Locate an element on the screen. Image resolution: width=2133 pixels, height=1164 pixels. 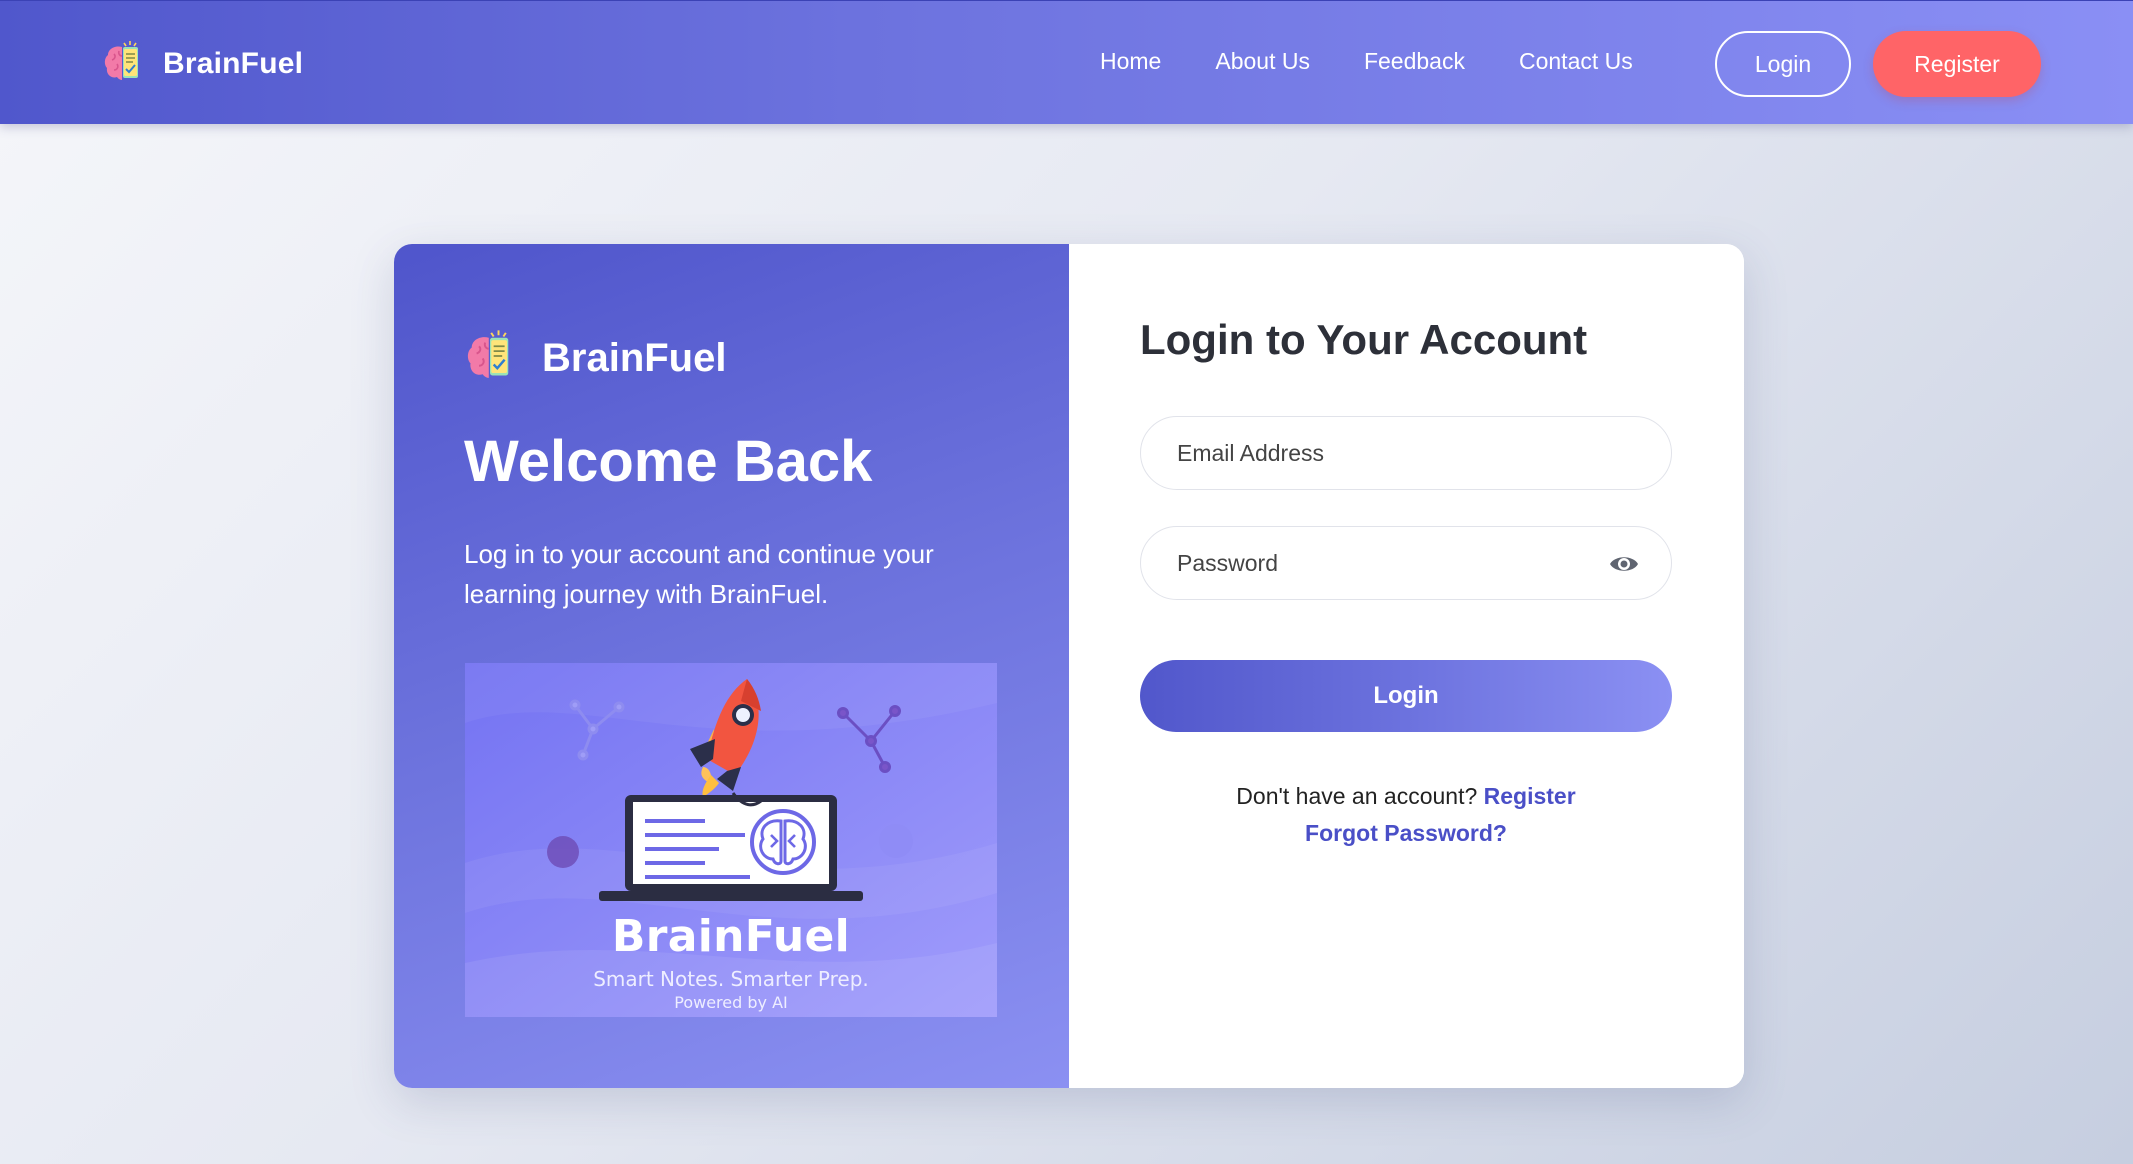
forgot-password-row: Forgot Password? is located at coordinates (1406, 833).